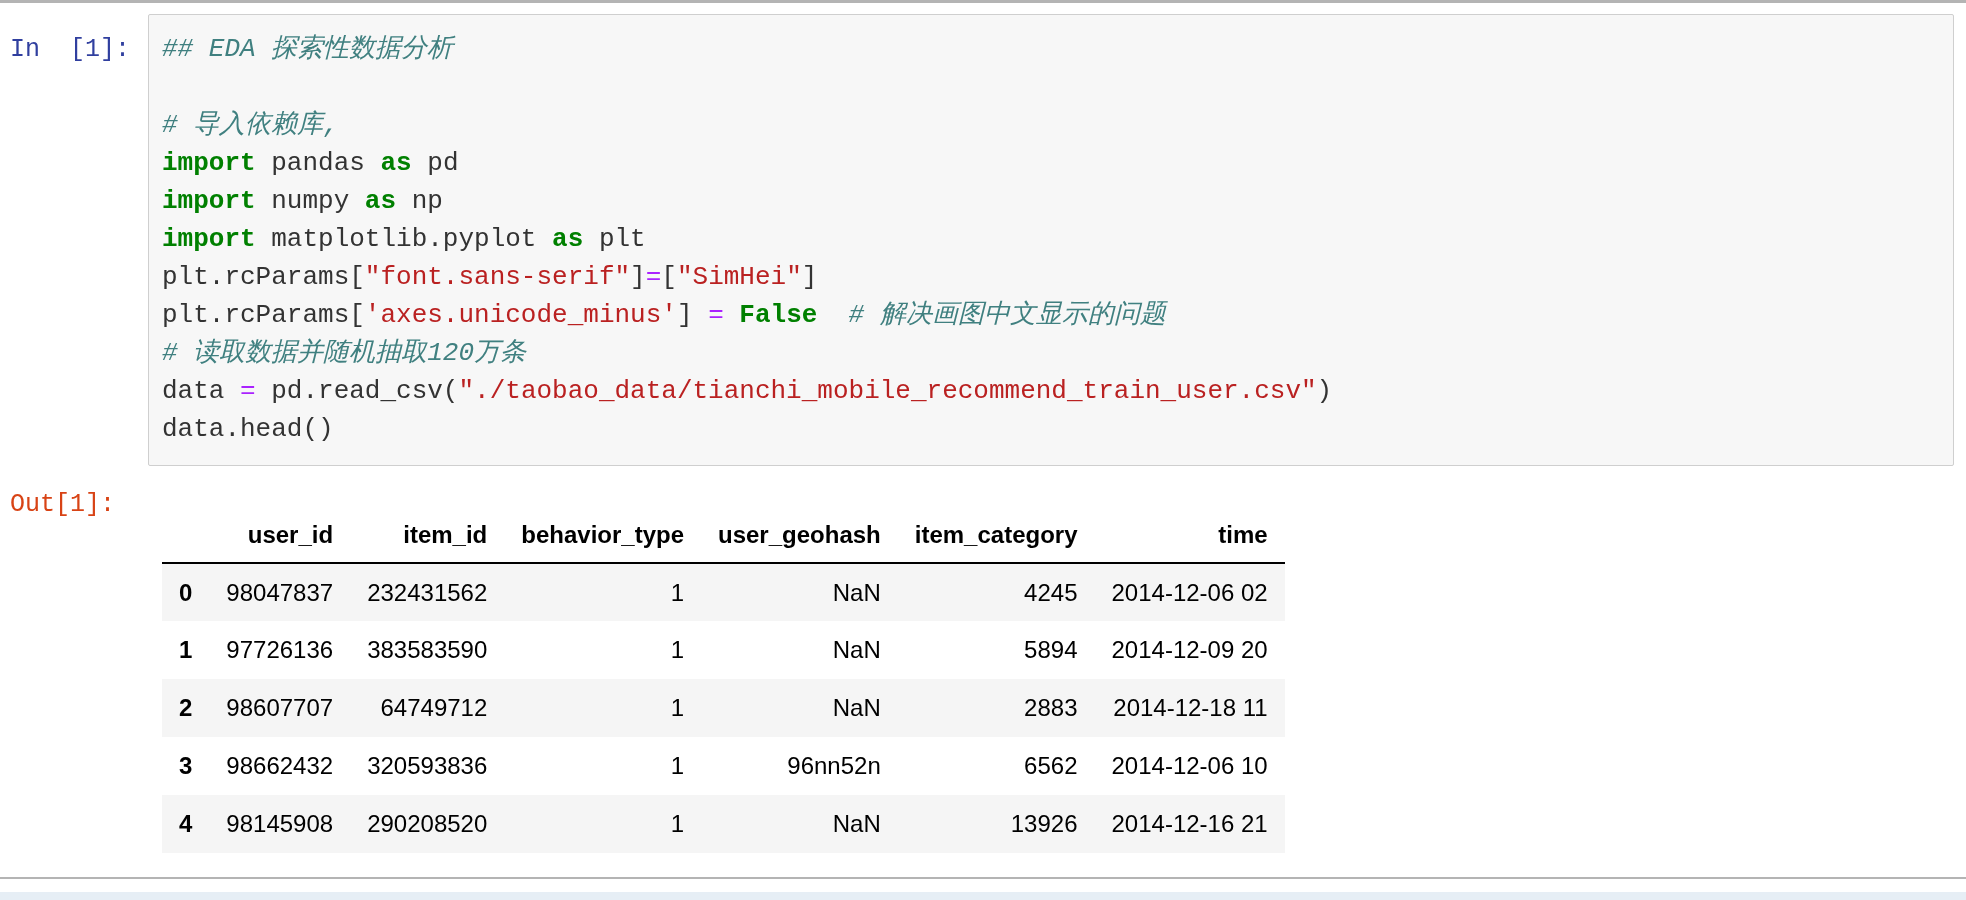 This screenshot has height=900, width=1966. I want to click on code-line: plt.rcParams["font.sans-serif"]=["SimHei"], so click(490, 277).